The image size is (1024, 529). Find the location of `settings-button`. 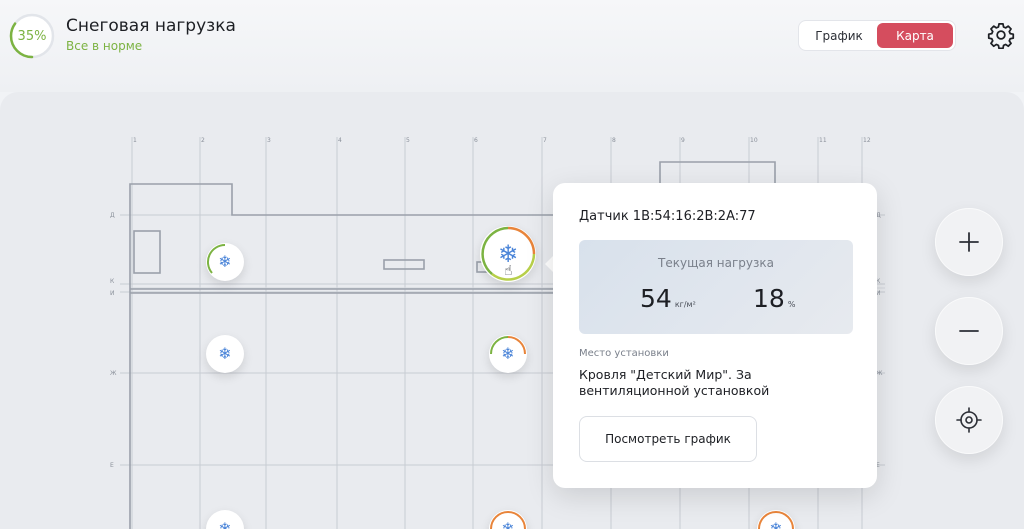

settings-button is located at coordinates (1001, 35).